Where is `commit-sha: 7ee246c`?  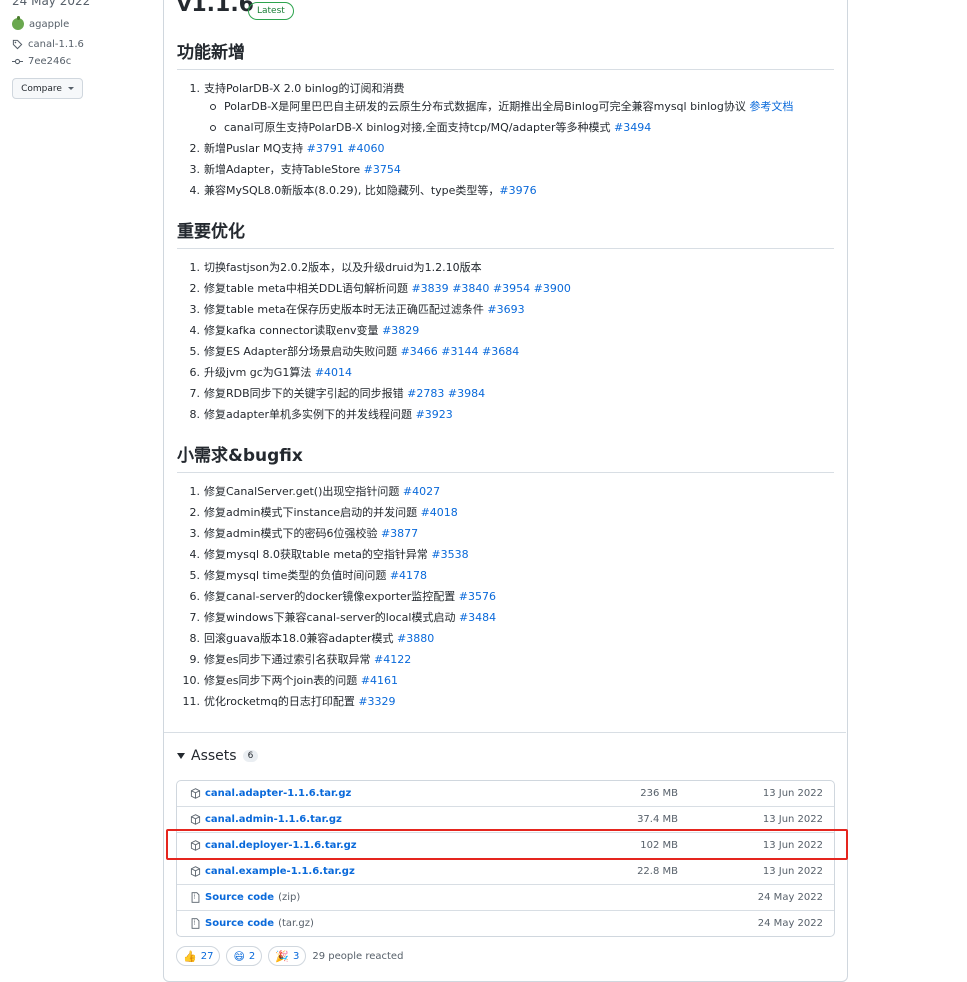
commit-sha: 7ee246c is located at coordinates (49, 61).